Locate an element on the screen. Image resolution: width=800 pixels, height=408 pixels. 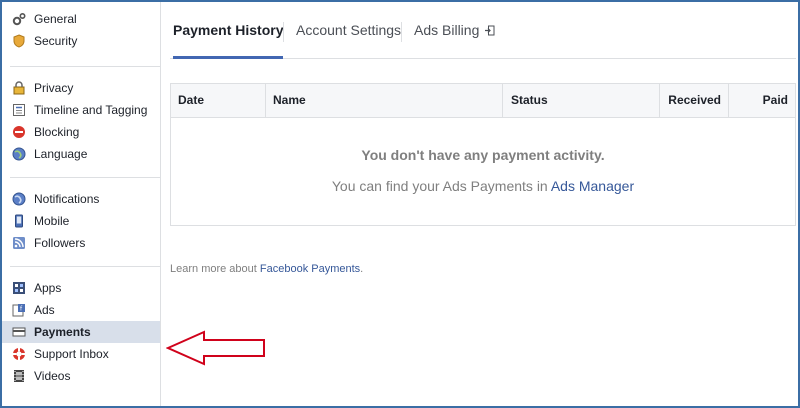
sidebar-item-support-inbox: Support Inbox is located at coordinates (81, 354).